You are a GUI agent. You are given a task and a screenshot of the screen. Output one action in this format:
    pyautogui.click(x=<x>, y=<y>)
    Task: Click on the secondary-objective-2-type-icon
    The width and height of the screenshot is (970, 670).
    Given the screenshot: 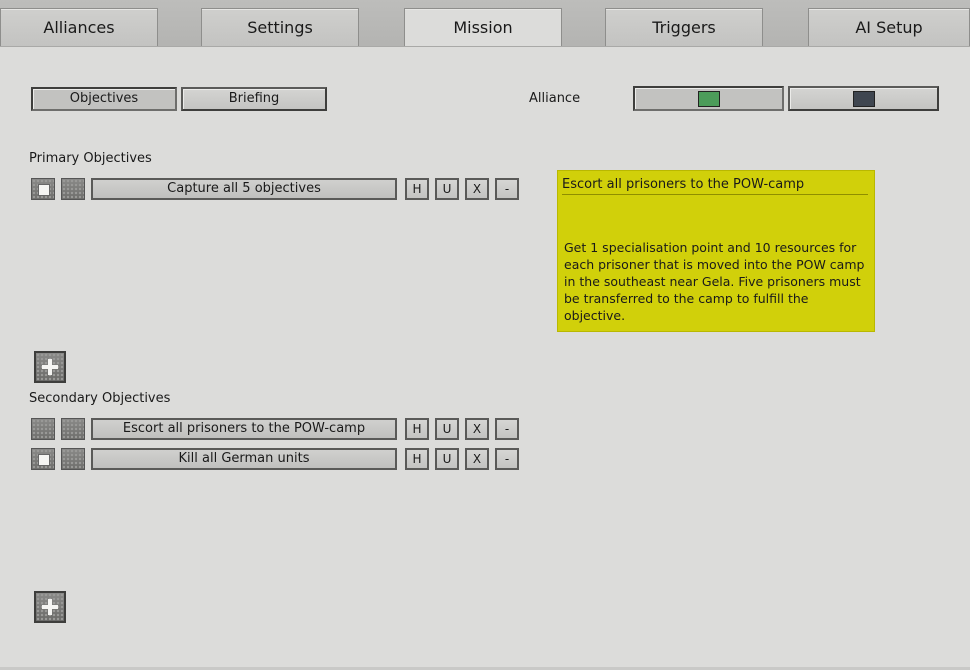 What is the action you would take?
    pyautogui.click(x=73, y=459)
    